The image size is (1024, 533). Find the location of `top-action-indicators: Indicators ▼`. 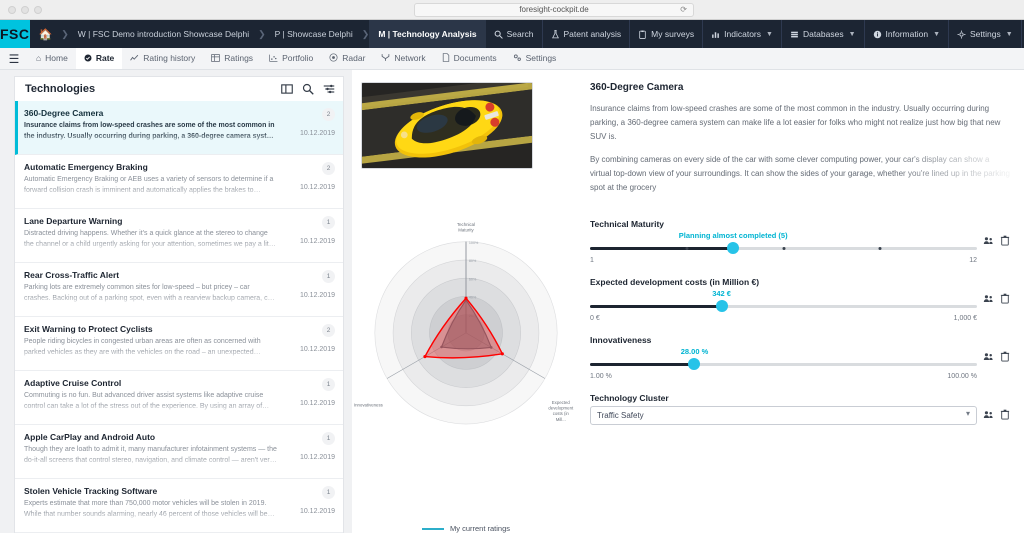

top-action-indicators: Indicators ▼ is located at coordinates (741, 34).